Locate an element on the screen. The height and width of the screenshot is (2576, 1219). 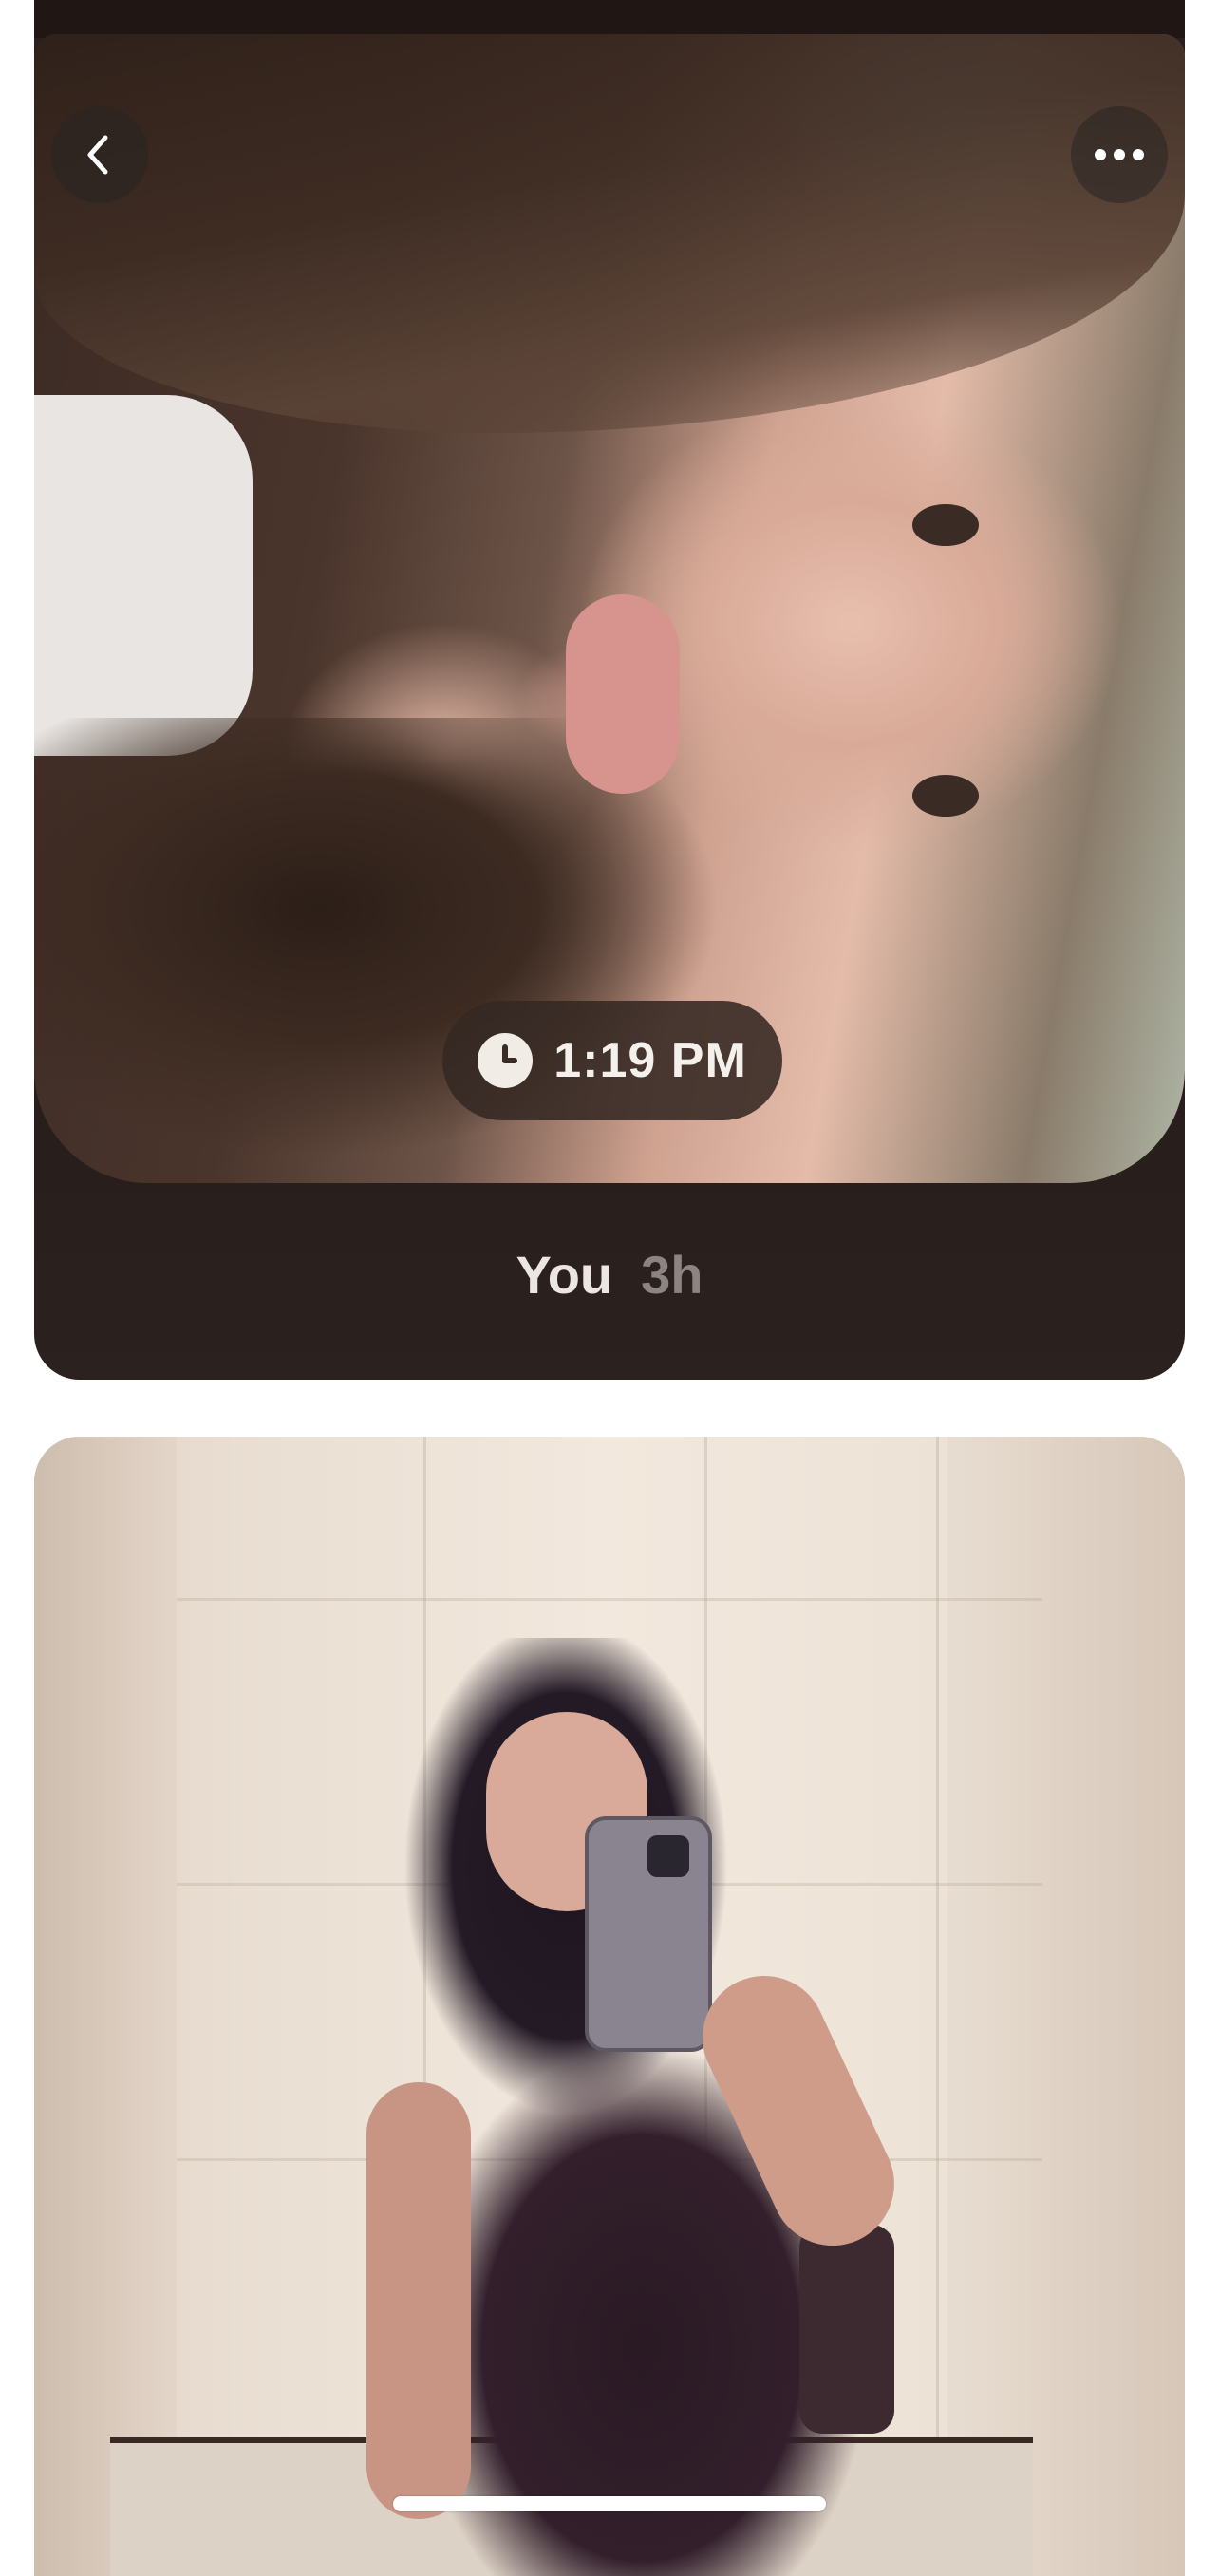
chevron-left-icon is located at coordinates (98, 155).